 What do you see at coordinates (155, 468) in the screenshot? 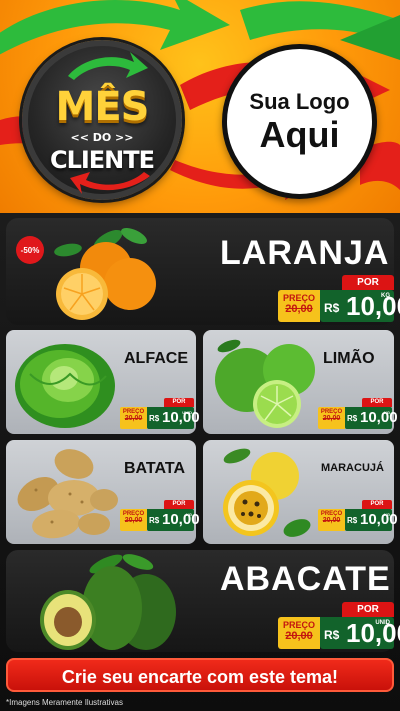
I see `product-name-batata: BATATA` at bounding box center [155, 468].